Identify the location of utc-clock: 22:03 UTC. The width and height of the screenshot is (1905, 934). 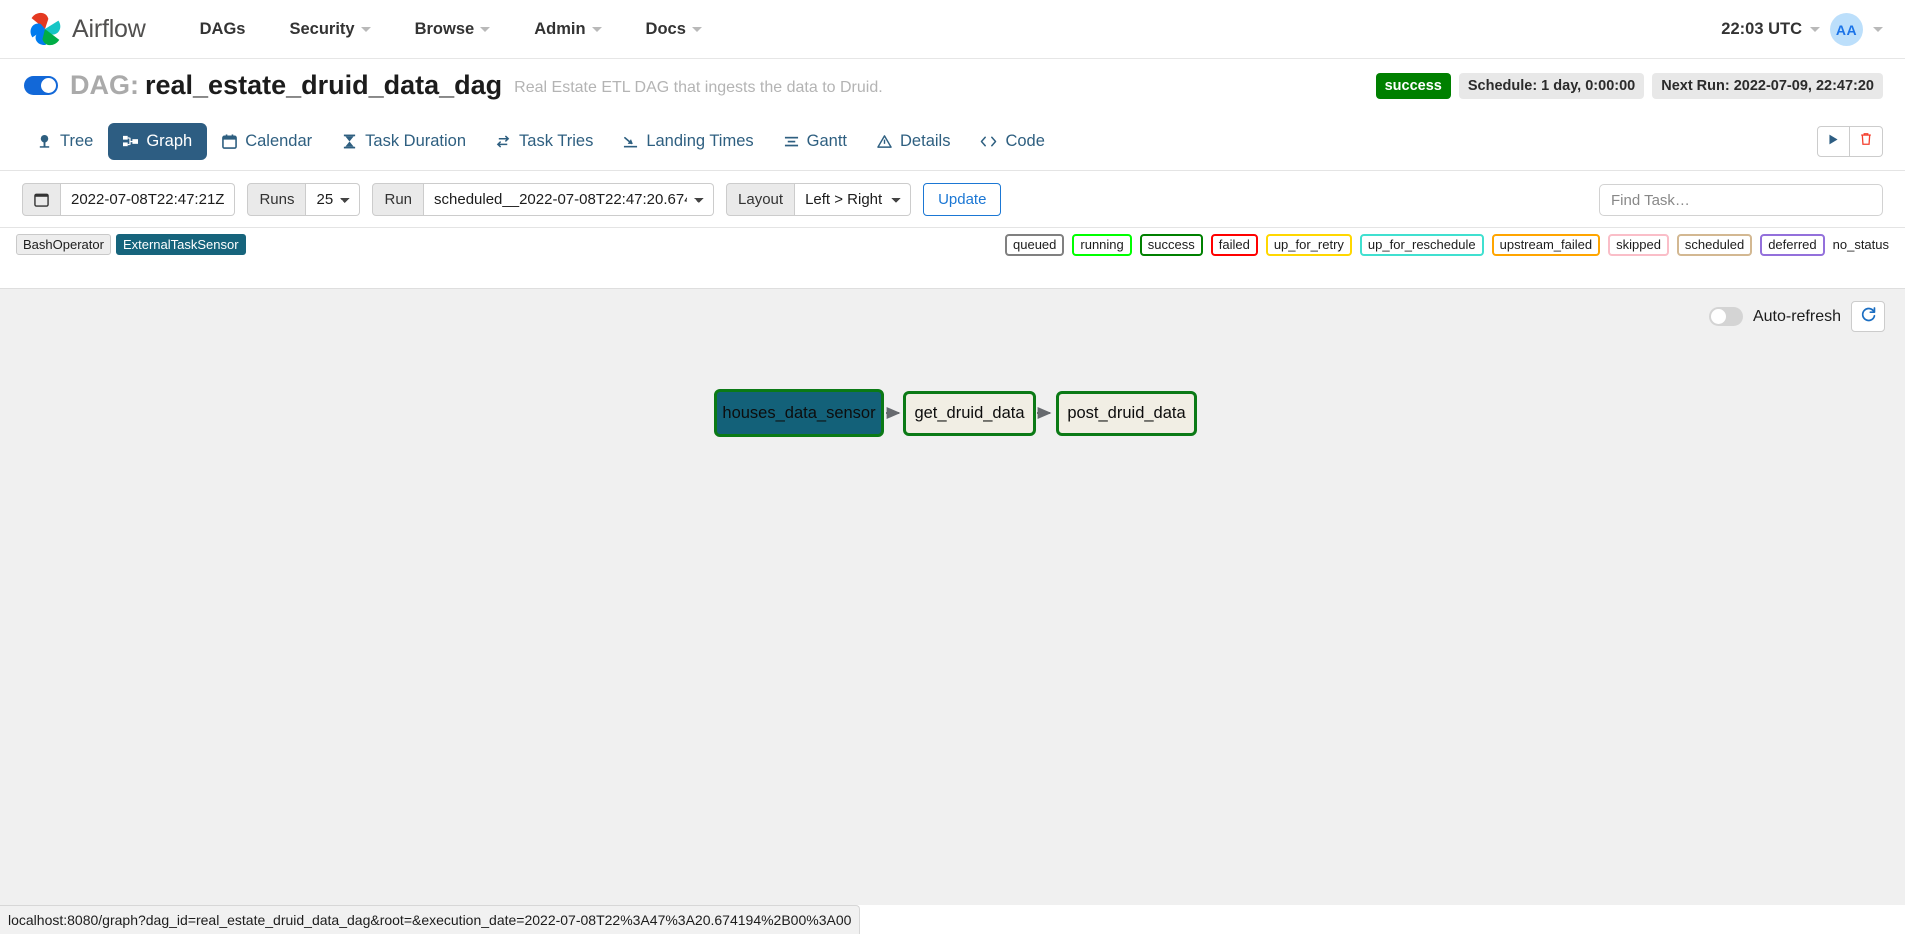
(1770, 29).